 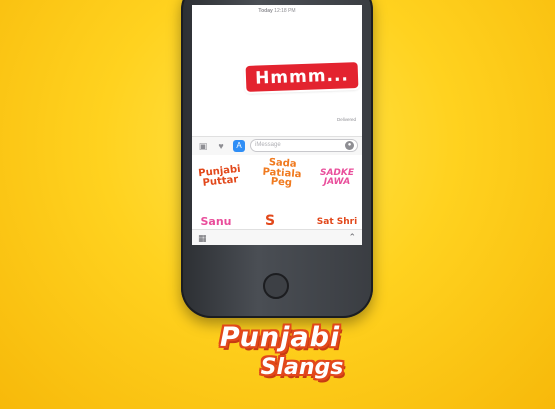 What do you see at coordinates (273, 240) in the screenshot?
I see `page-indicator` at bounding box center [273, 240].